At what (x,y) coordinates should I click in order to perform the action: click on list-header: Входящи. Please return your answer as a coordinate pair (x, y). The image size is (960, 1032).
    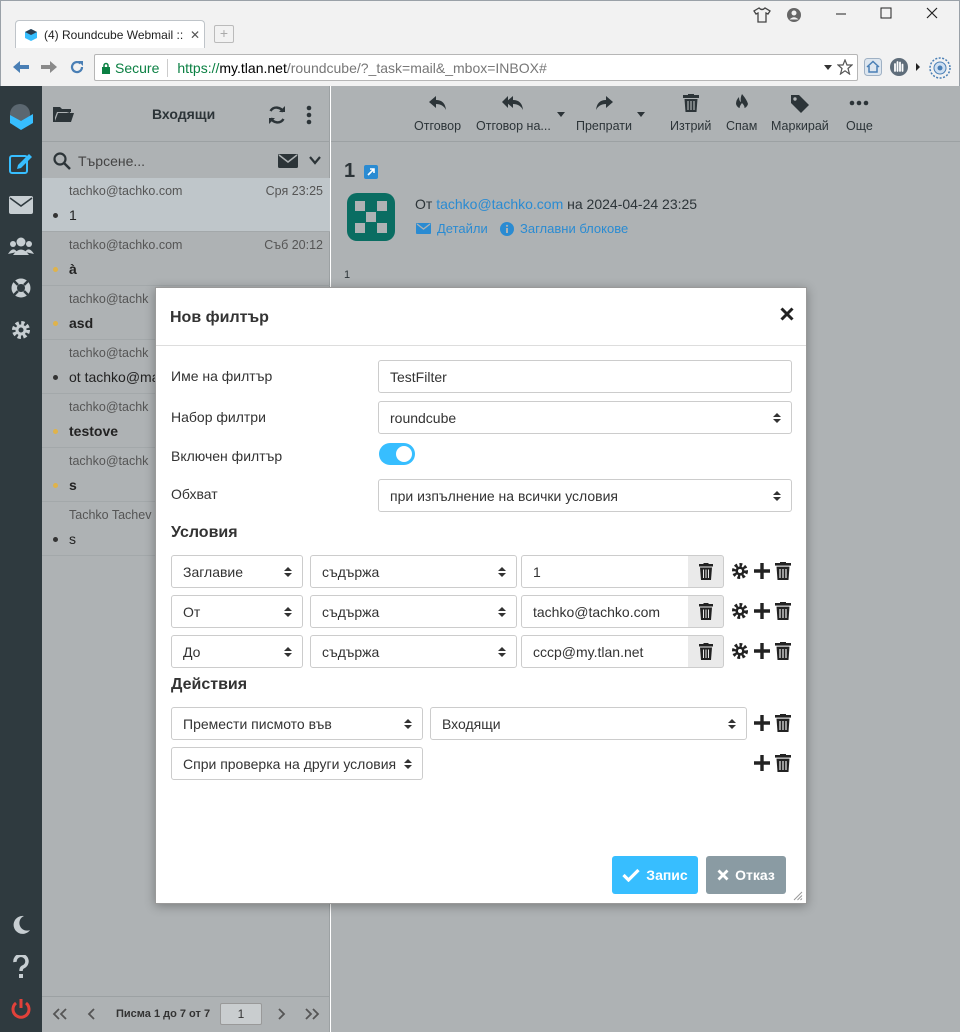
    Looking at the image, I should click on (186, 114).